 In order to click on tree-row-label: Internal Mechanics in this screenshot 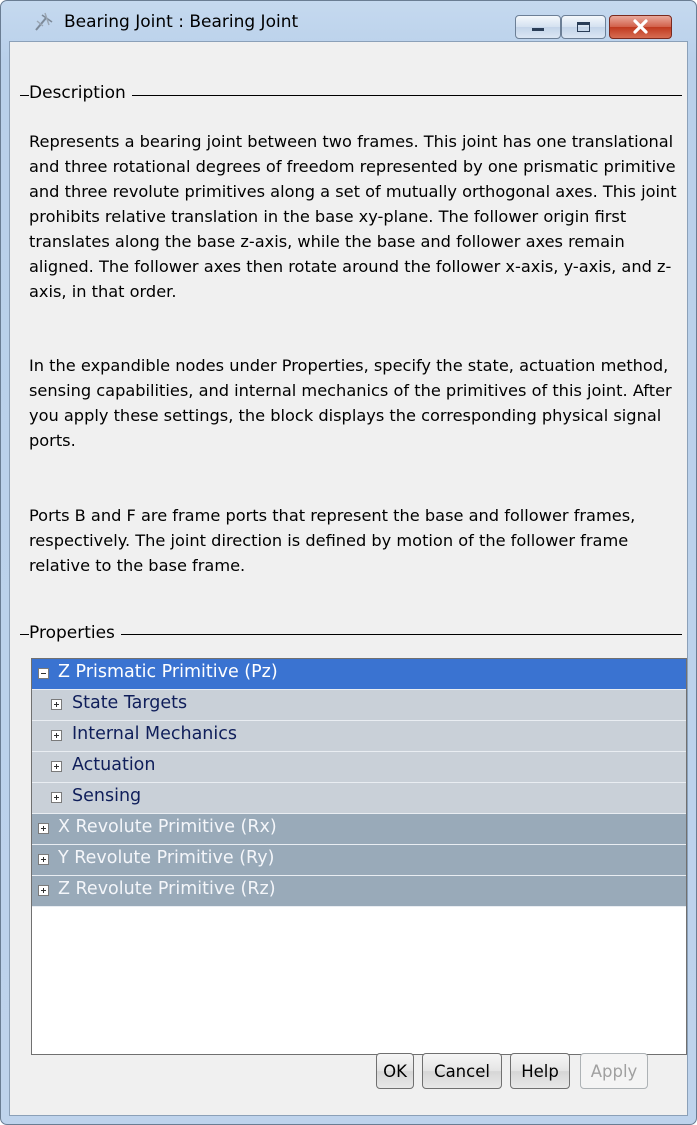, I will do `click(155, 734)`.